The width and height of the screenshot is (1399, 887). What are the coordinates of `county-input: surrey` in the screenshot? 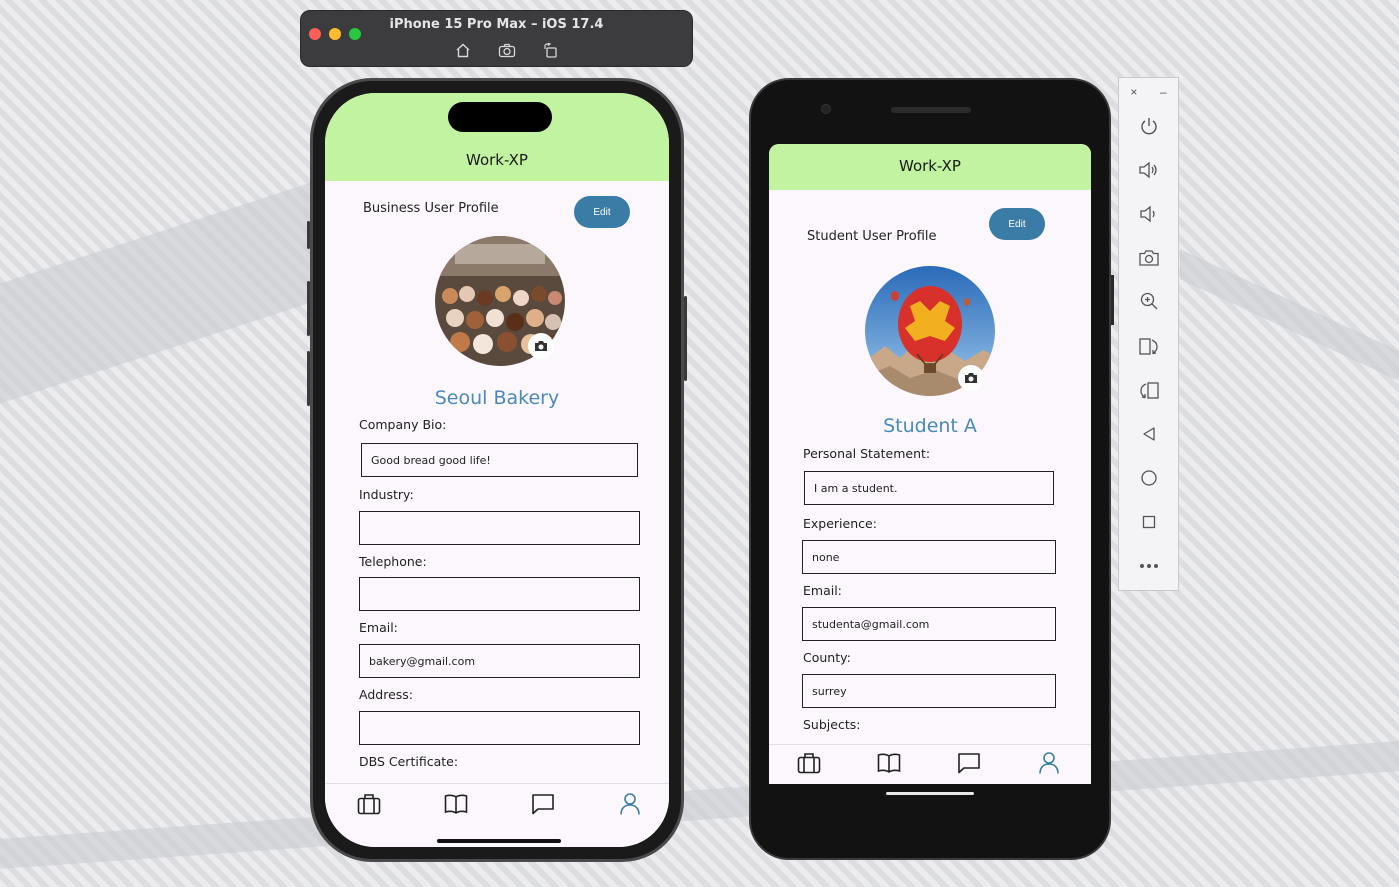 It's located at (929, 691).